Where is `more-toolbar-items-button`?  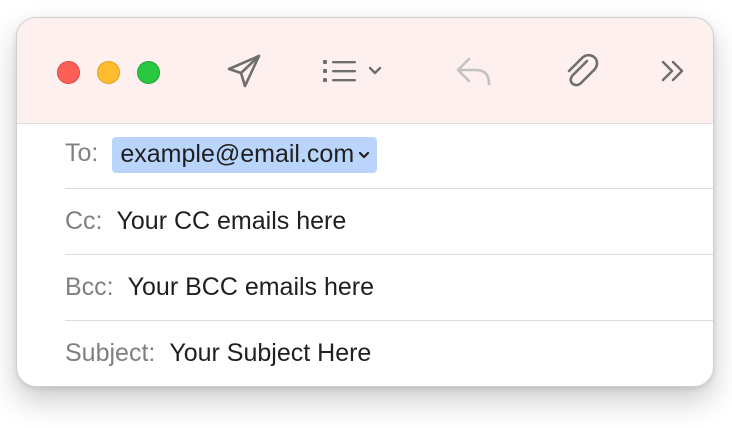
more-toolbar-items-button is located at coordinates (673, 71).